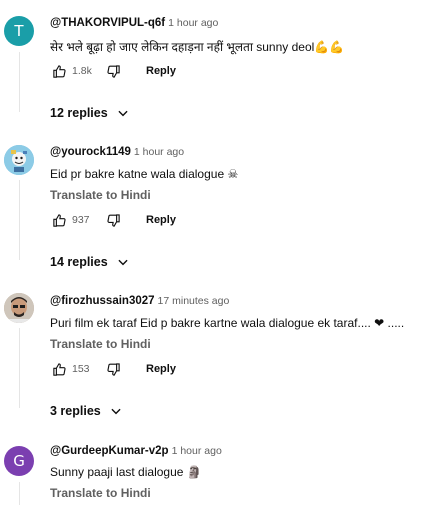 This screenshot has height=505, width=447. What do you see at coordinates (81, 220) in the screenshot?
I see `like-count: 937` at bounding box center [81, 220].